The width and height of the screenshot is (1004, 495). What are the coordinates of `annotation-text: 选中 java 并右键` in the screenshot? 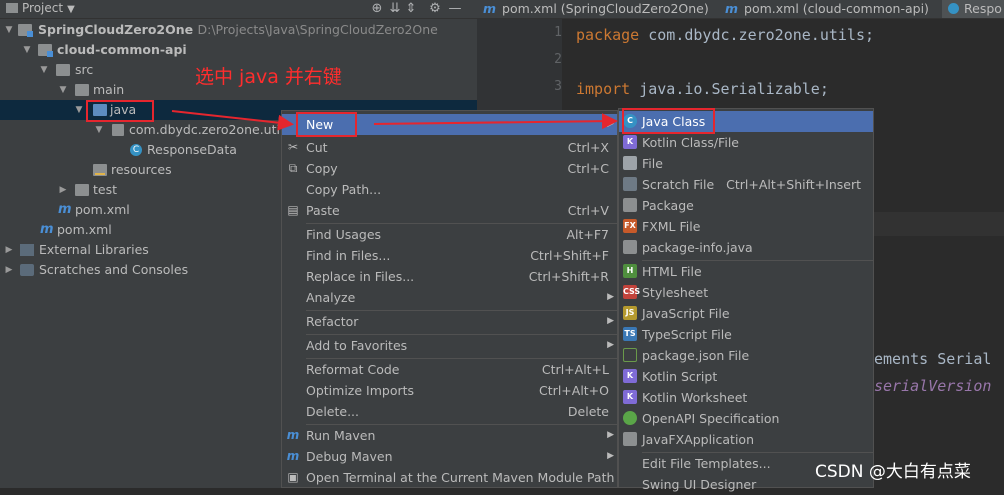 It's located at (268, 77).